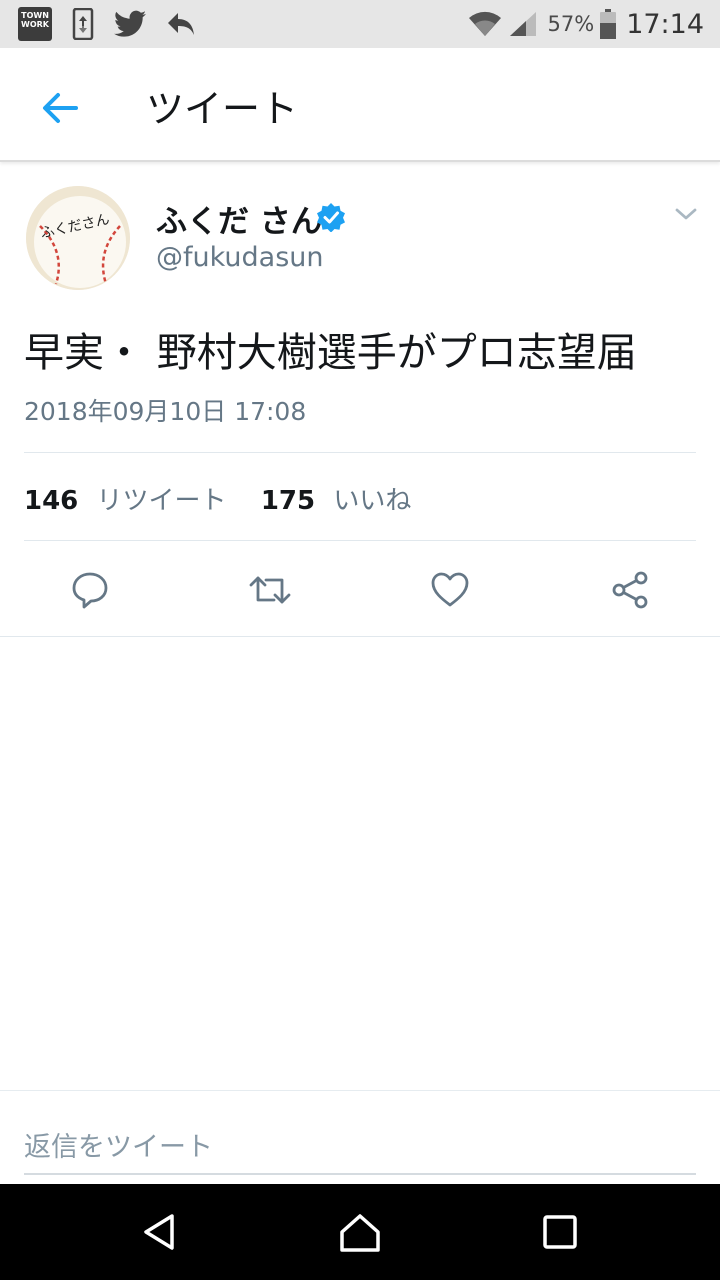 This screenshot has width=720, height=1280. What do you see at coordinates (162, 501) in the screenshot?
I see `retweet-label: リツイート` at bounding box center [162, 501].